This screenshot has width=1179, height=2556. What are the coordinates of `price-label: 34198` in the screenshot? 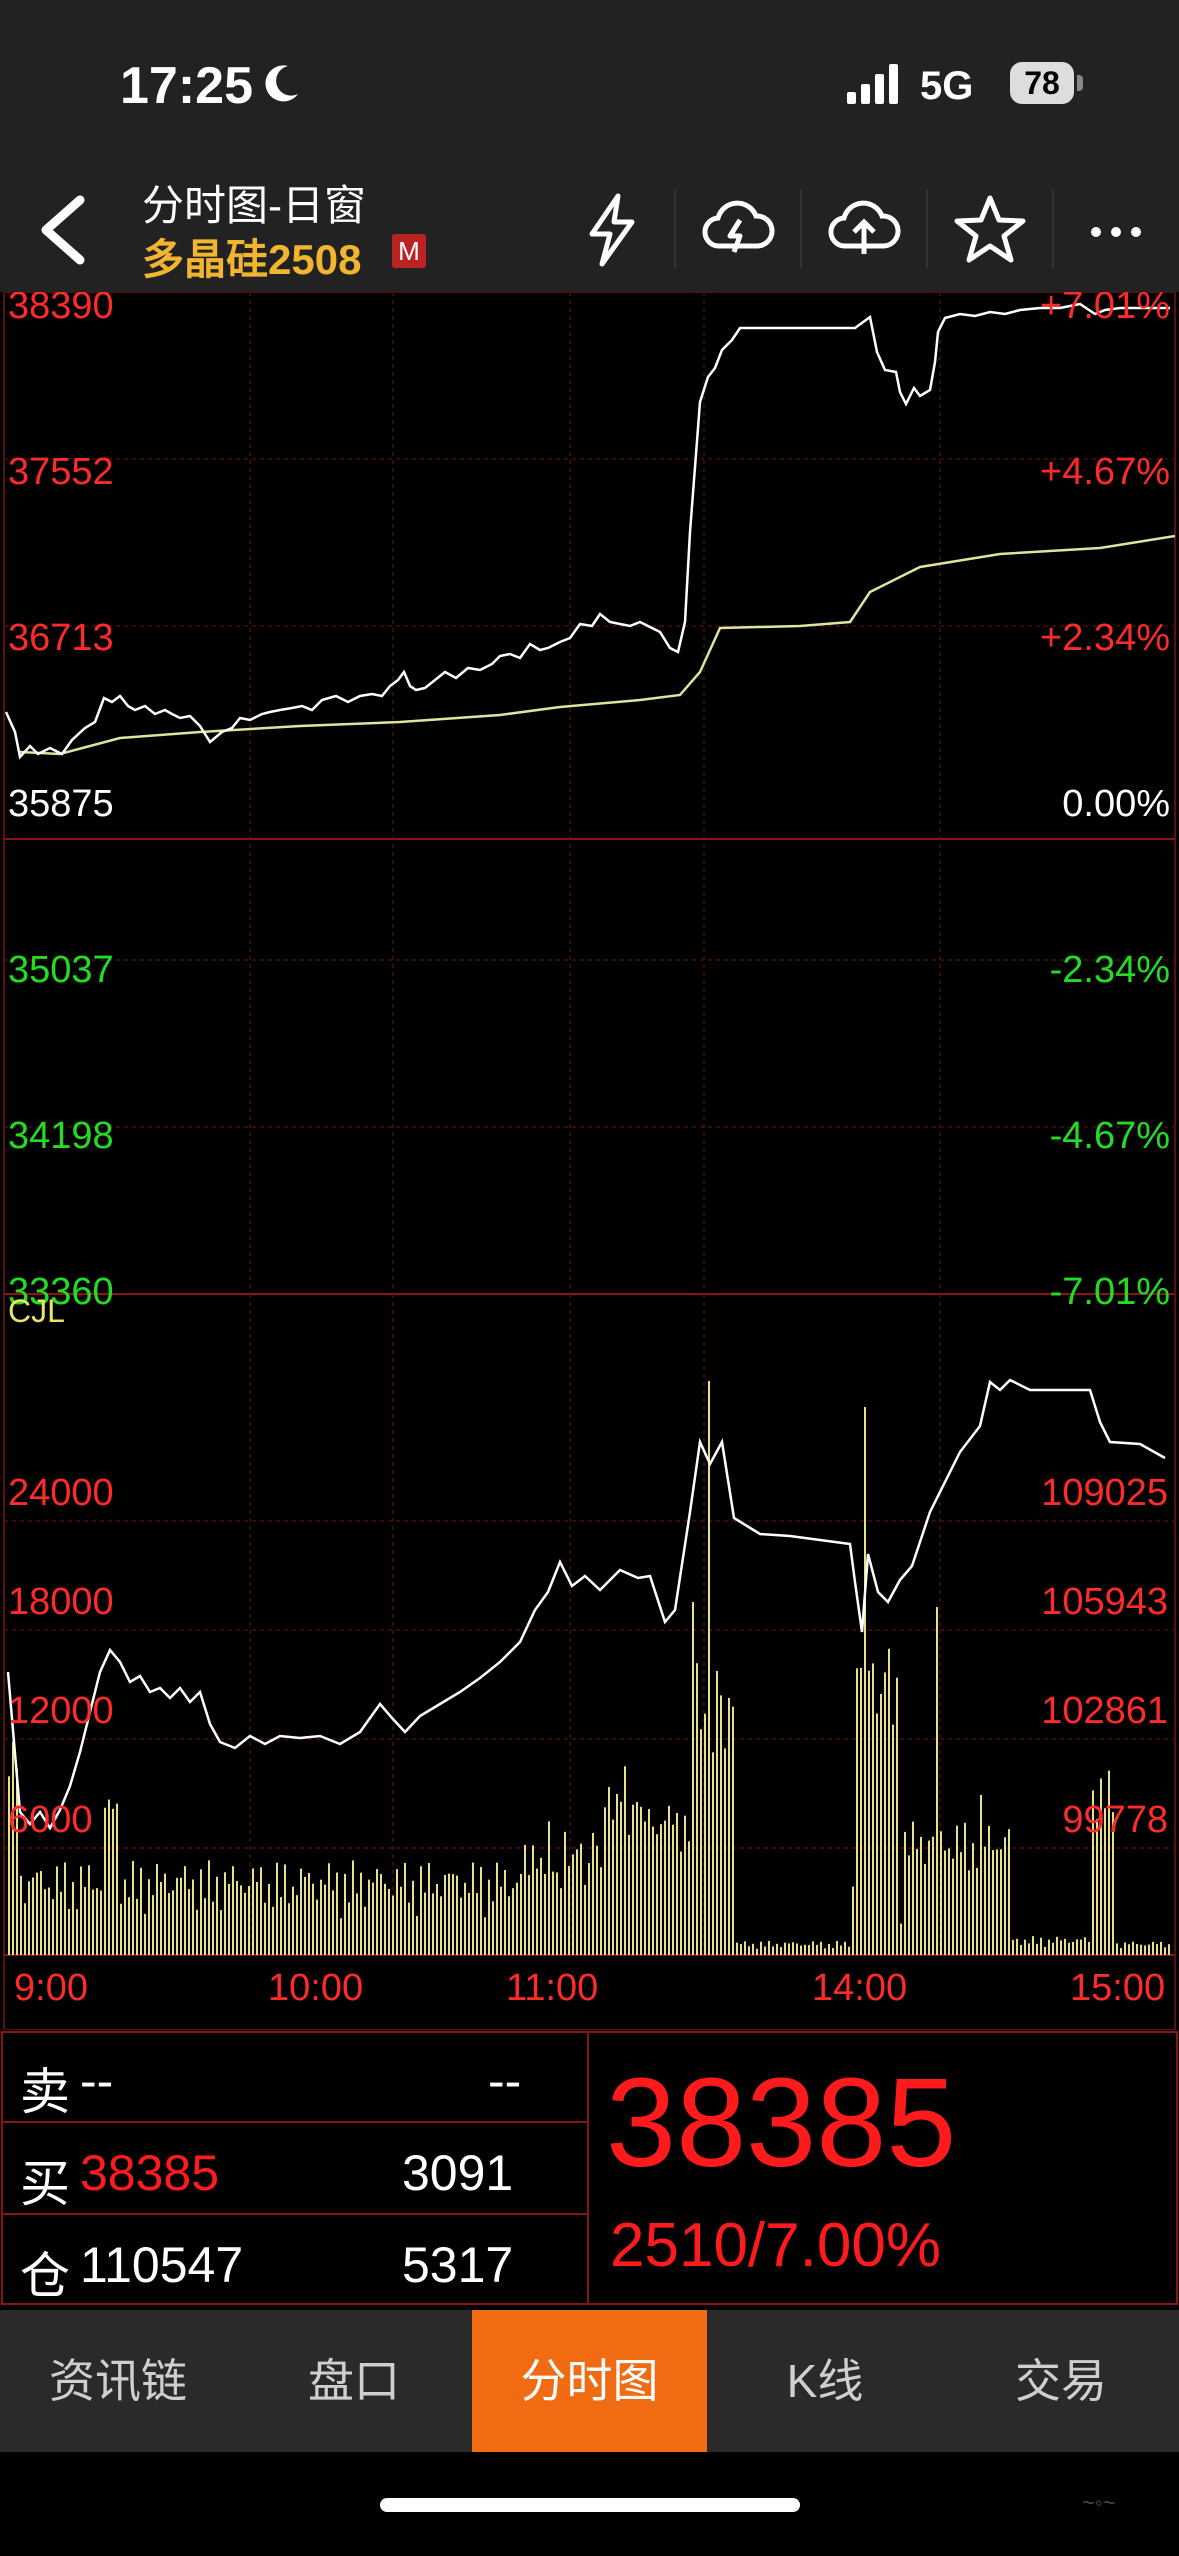 It's located at (61, 1136).